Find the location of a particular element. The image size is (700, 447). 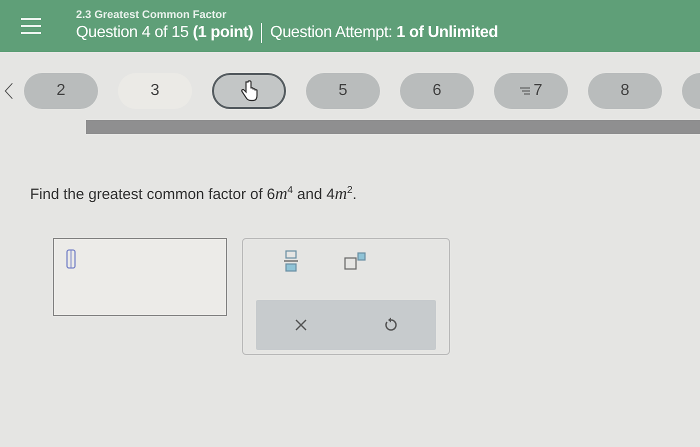

question-nav-button: 2 is located at coordinates (61, 91).